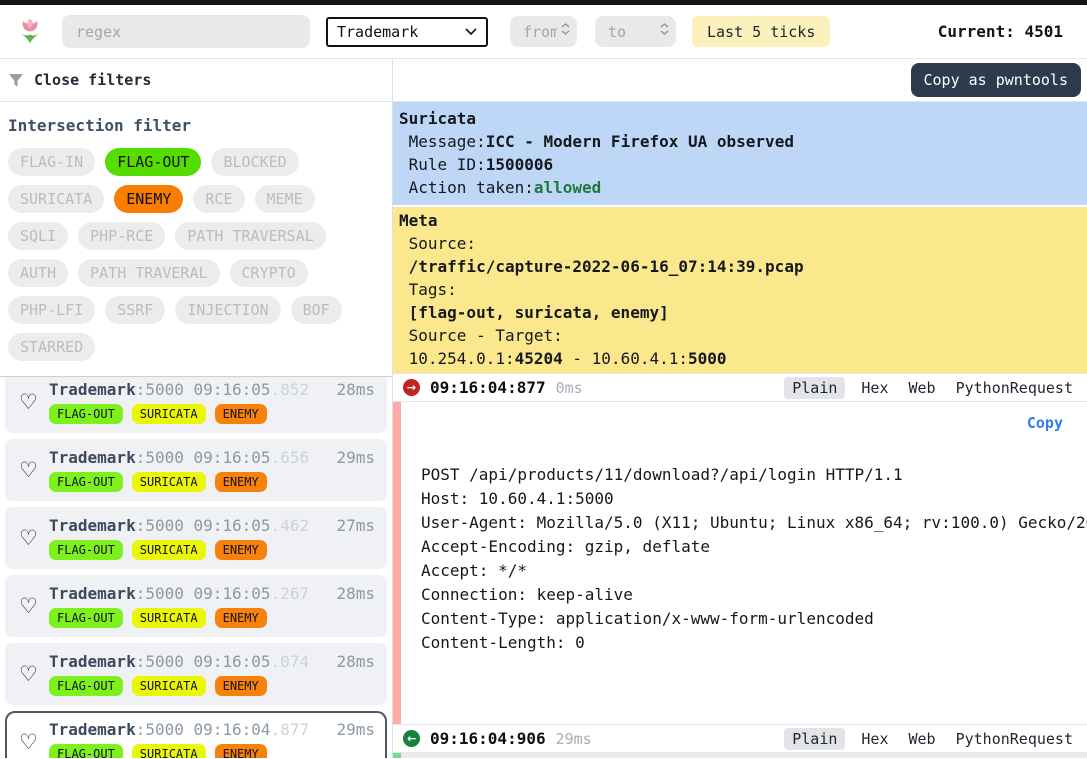 The width and height of the screenshot is (1087, 759). Describe the element at coordinates (1045, 423) in the screenshot. I see `copy-link: Copy` at that location.